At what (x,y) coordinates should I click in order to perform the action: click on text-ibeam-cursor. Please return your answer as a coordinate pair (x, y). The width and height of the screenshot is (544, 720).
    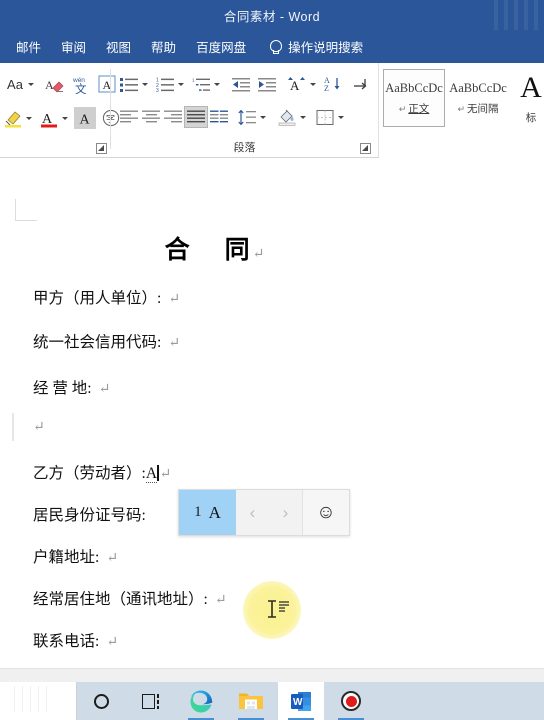
    Looking at the image, I should click on (278, 612).